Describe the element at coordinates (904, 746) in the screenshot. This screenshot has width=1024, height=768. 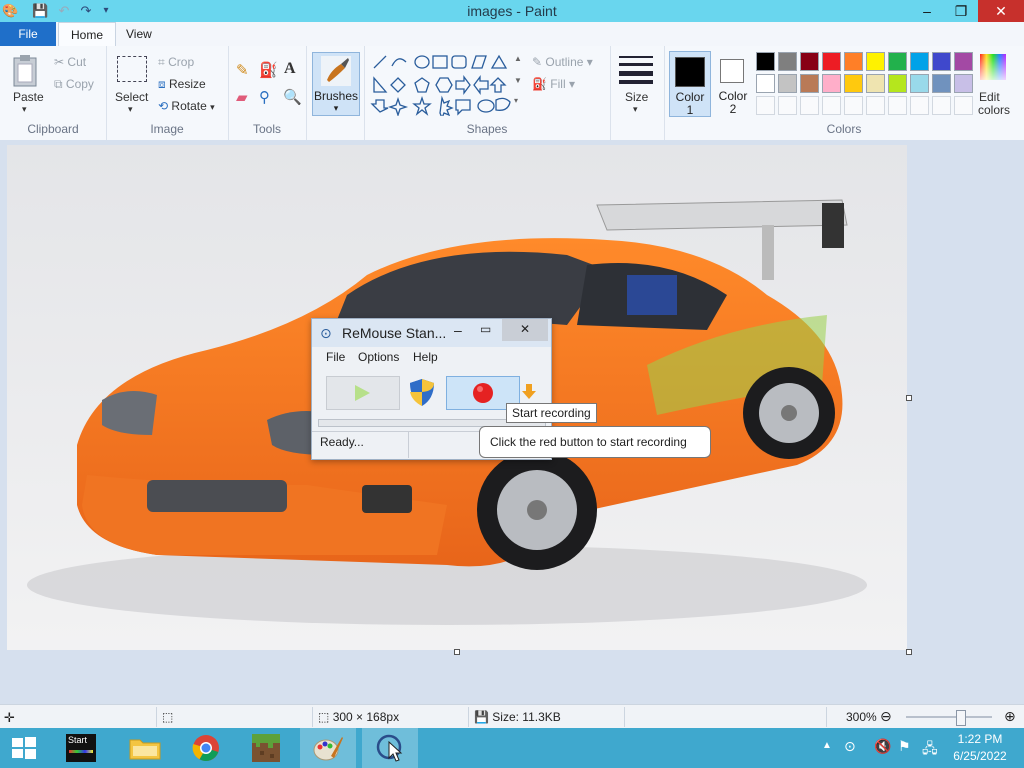
I see `action-center-icon: ⚑` at that location.